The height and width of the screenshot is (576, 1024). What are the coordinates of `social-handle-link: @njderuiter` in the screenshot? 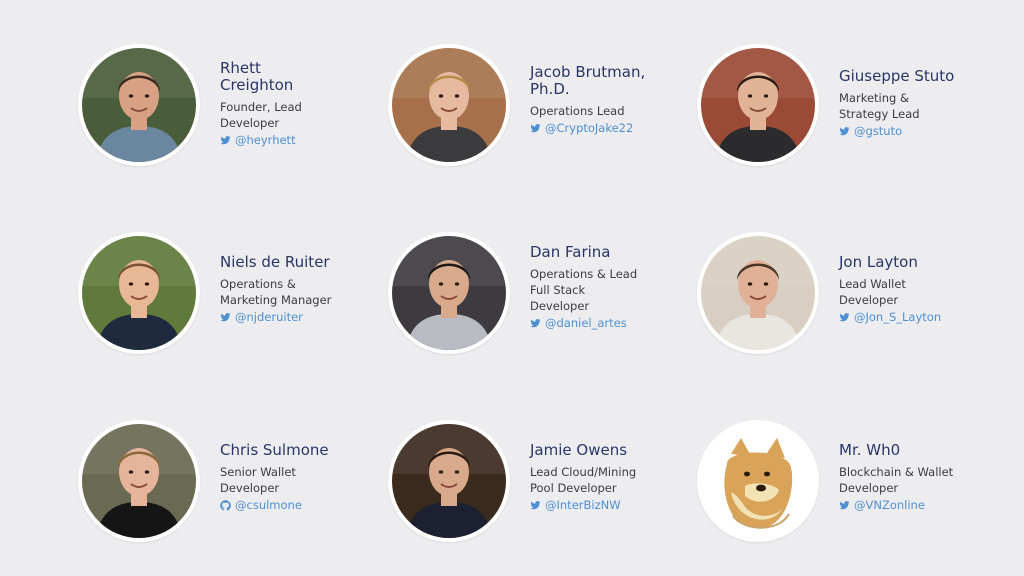 It's located at (300, 317).